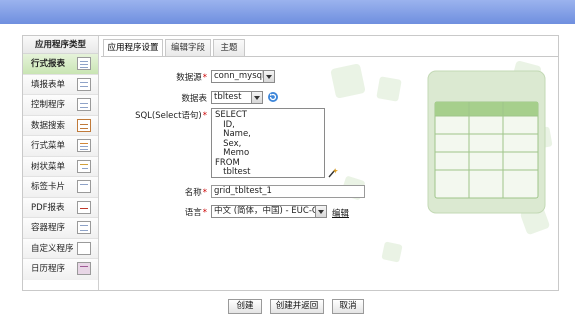 The image size is (575, 329). Describe the element at coordinates (268, 143) in the screenshot. I see `sql-textarea: SELECT ID, Name, Sex, Memo FROM tbltest` at that location.